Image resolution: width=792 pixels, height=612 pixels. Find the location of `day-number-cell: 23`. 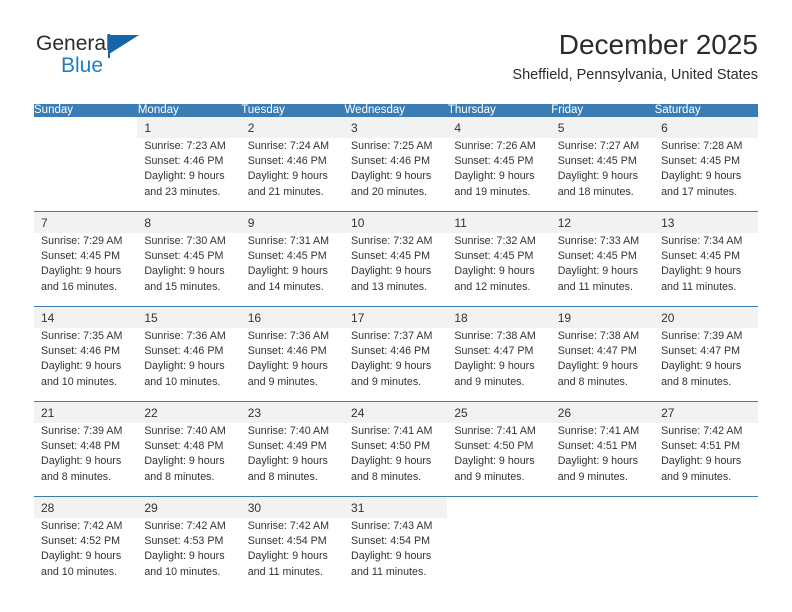

day-number-cell: 23 is located at coordinates (292, 412).